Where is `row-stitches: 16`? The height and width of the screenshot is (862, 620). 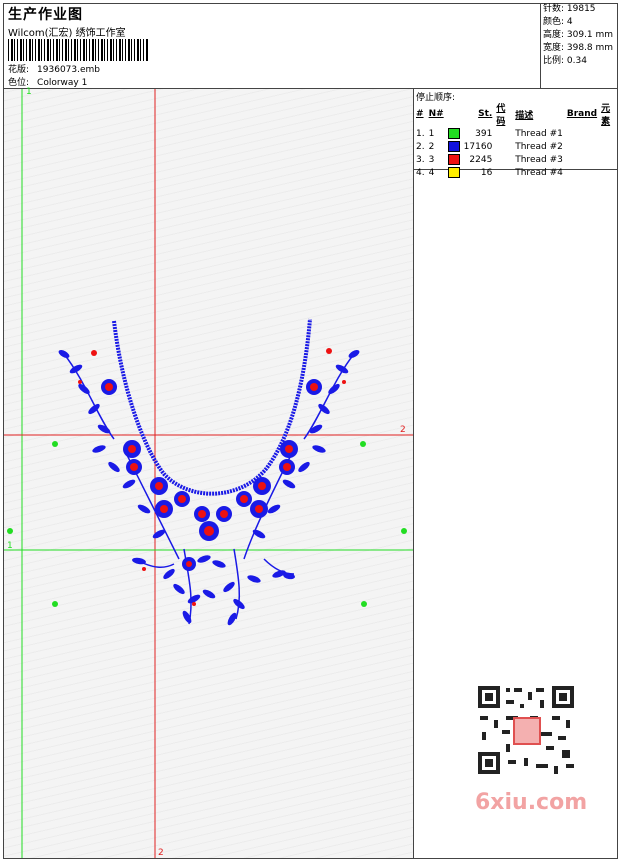 row-stitches: 16 is located at coordinates (486, 172).